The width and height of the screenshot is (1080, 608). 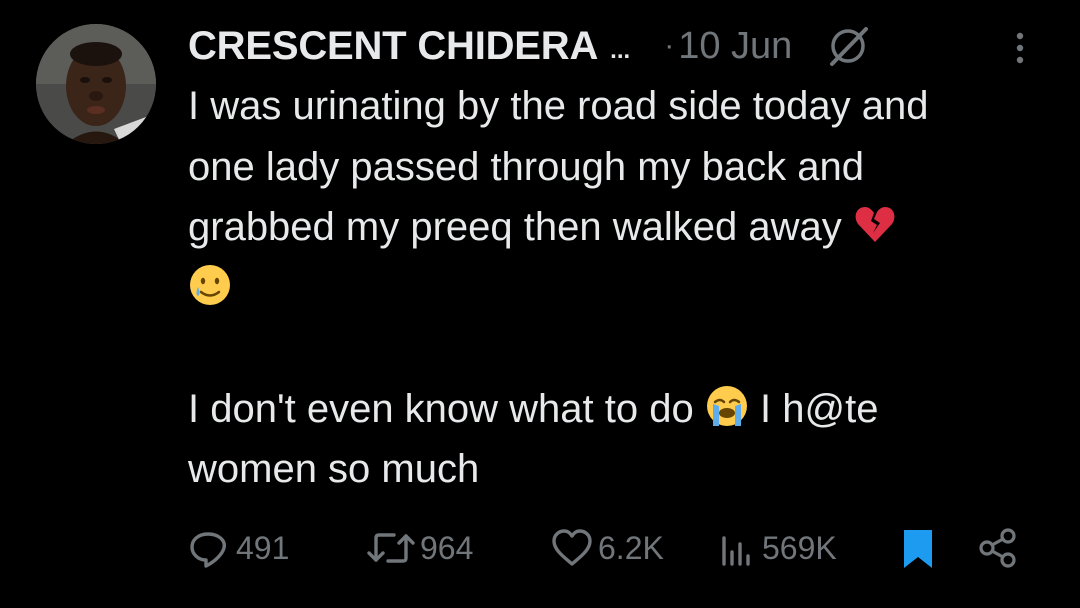 What do you see at coordinates (210, 285) in the screenshot?
I see `smile-with-tear-emoji` at bounding box center [210, 285].